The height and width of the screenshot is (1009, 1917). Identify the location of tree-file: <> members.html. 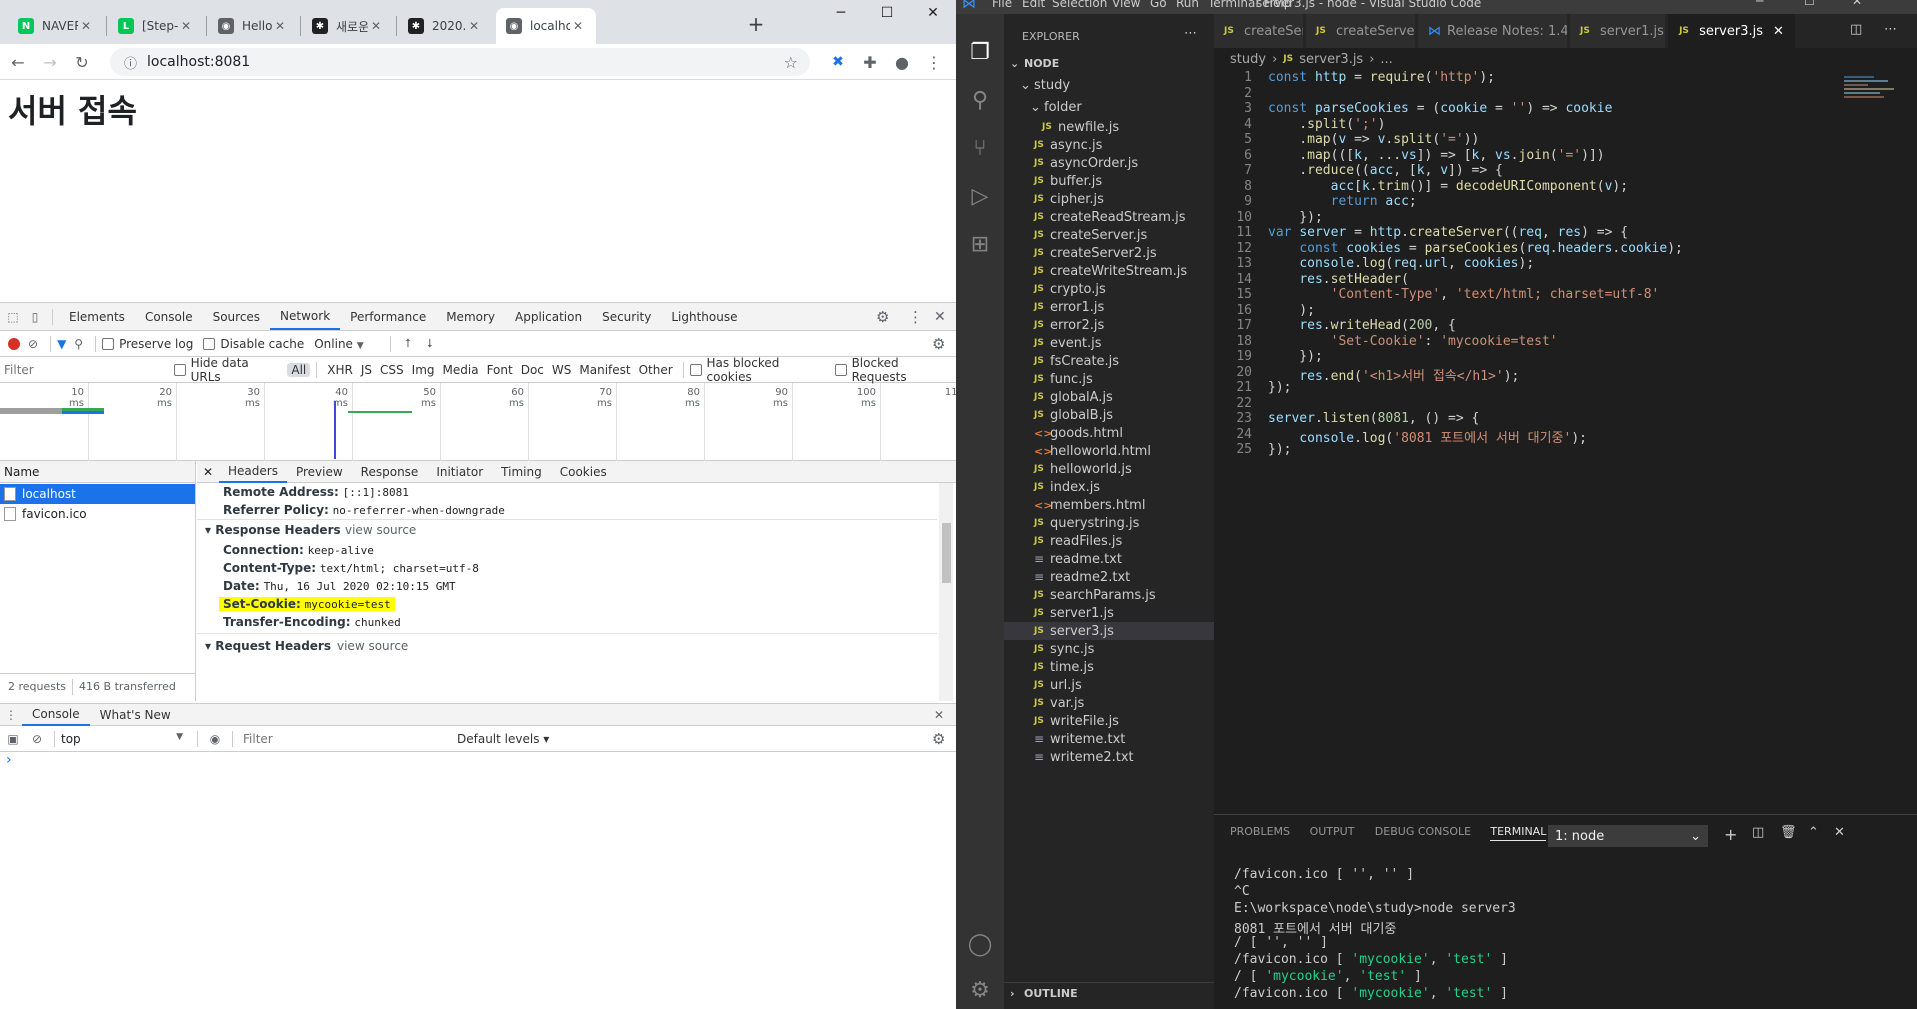
(1109, 505).